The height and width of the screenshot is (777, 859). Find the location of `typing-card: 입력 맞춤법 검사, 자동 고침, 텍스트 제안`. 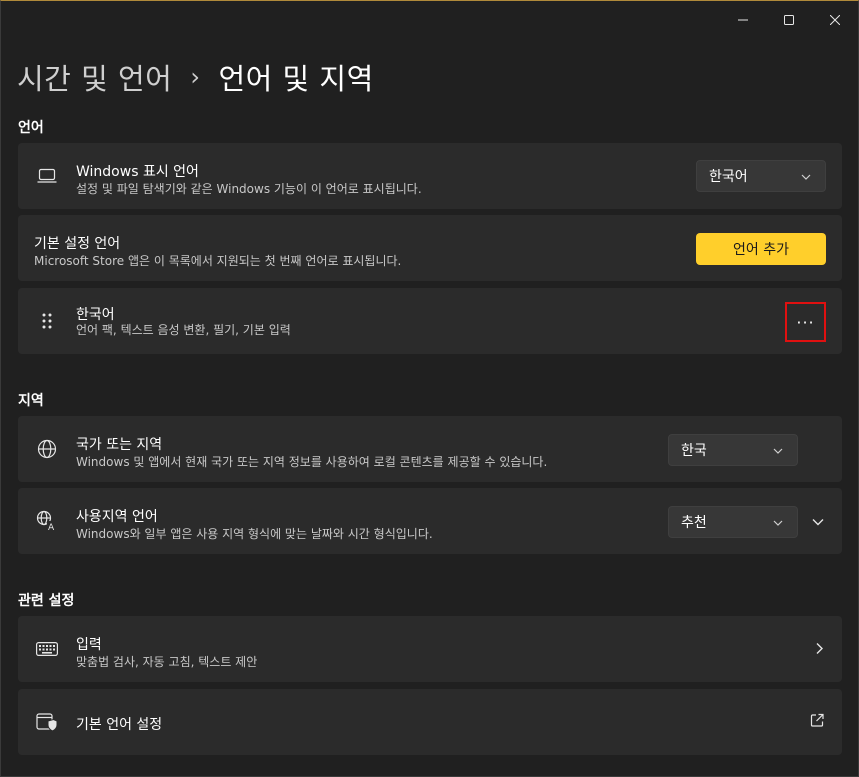

typing-card: 입력 맞춤법 검사, 자동 고침, 텍스트 제안 is located at coordinates (430, 649).